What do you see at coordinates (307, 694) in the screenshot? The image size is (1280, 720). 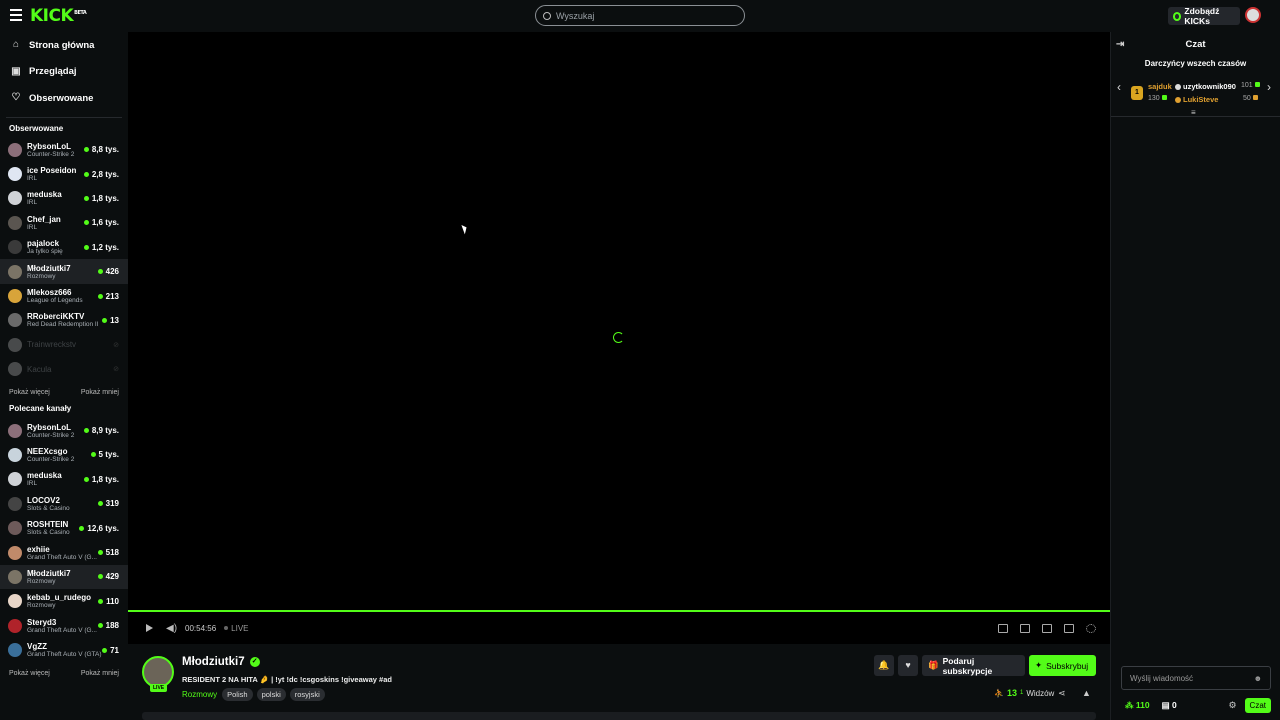 I see `tag: rosyjski` at bounding box center [307, 694].